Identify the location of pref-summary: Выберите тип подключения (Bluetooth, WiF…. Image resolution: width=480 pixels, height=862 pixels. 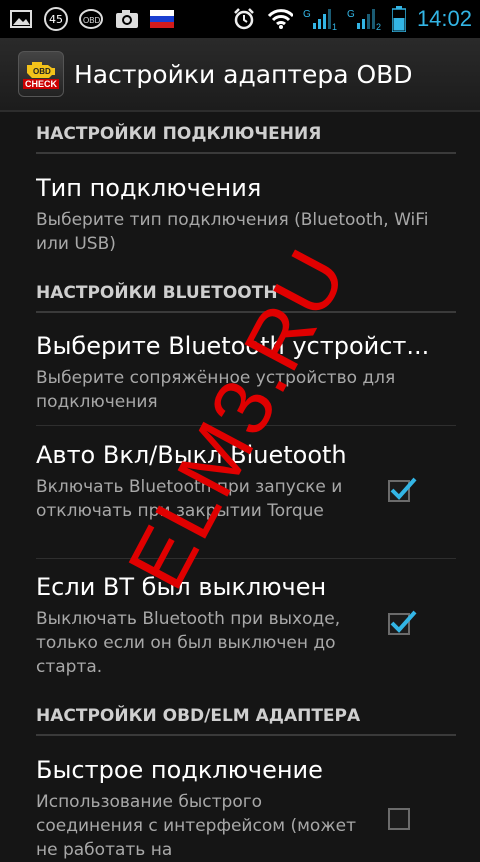
(232, 232).